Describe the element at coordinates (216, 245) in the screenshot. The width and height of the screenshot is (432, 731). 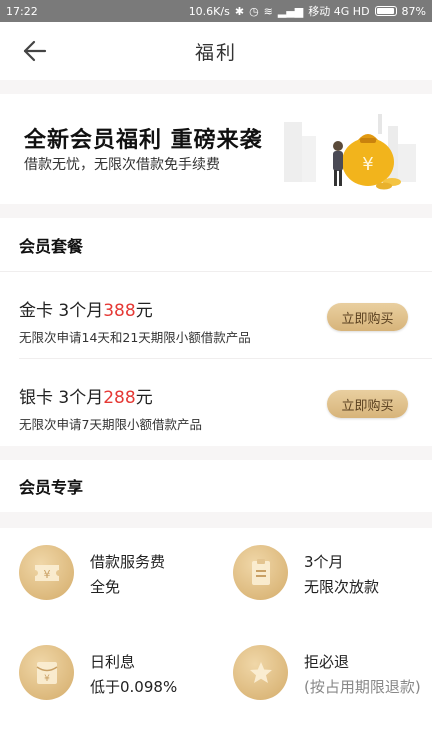
I see `package-section-header: 会员套餐` at that location.